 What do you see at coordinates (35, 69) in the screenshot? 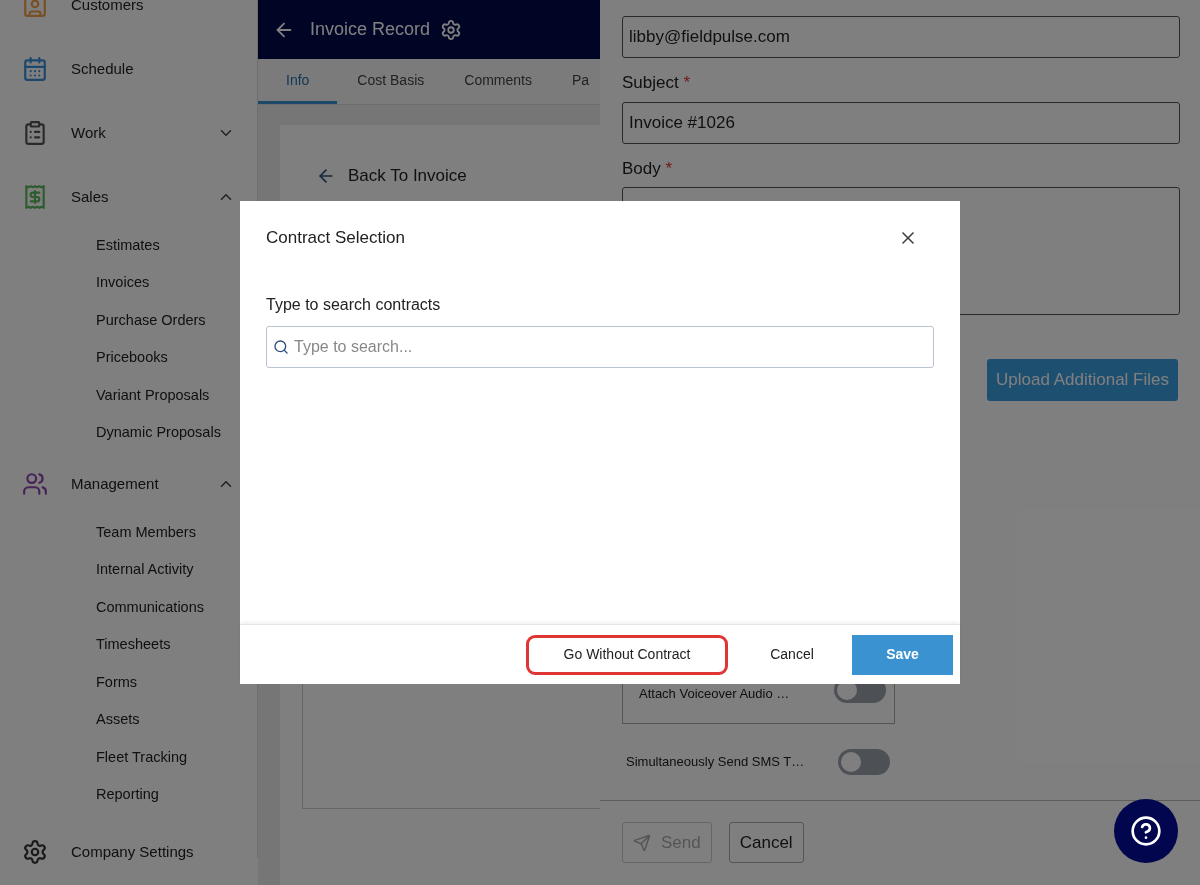
I see `calendar-icon` at bounding box center [35, 69].